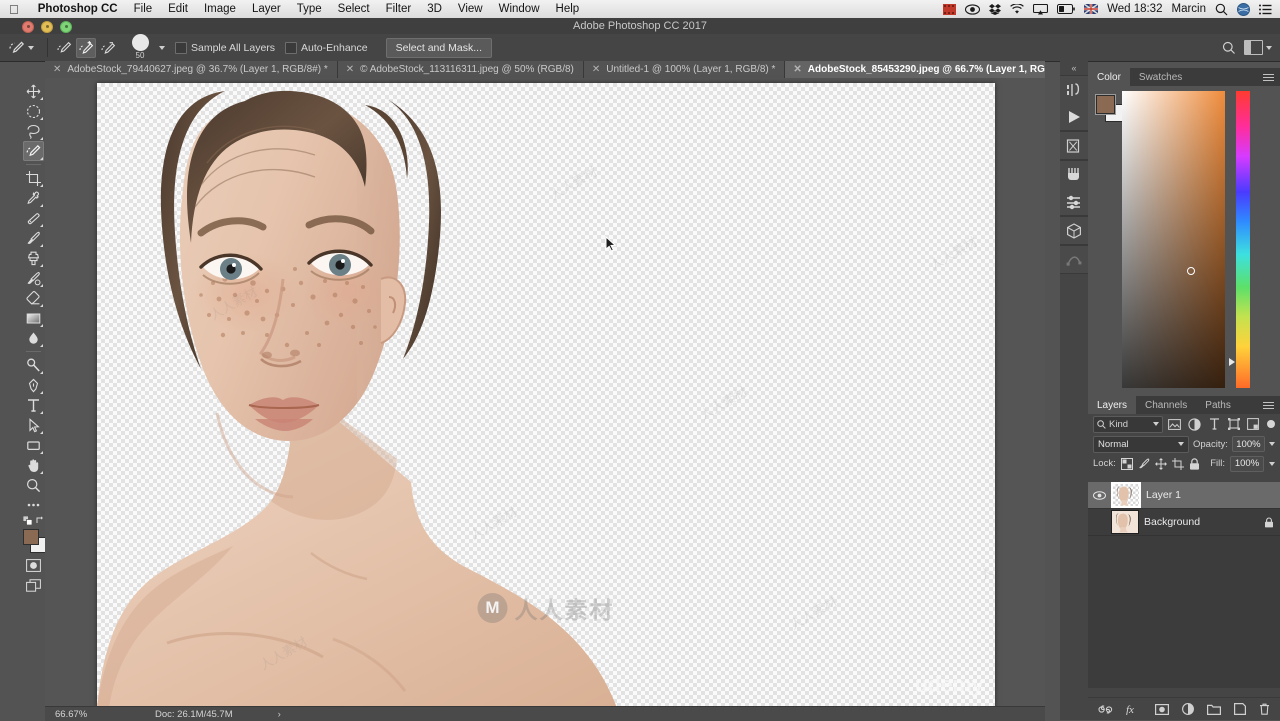  What do you see at coordinates (33, 405) in the screenshot?
I see `type-tool` at bounding box center [33, 405].